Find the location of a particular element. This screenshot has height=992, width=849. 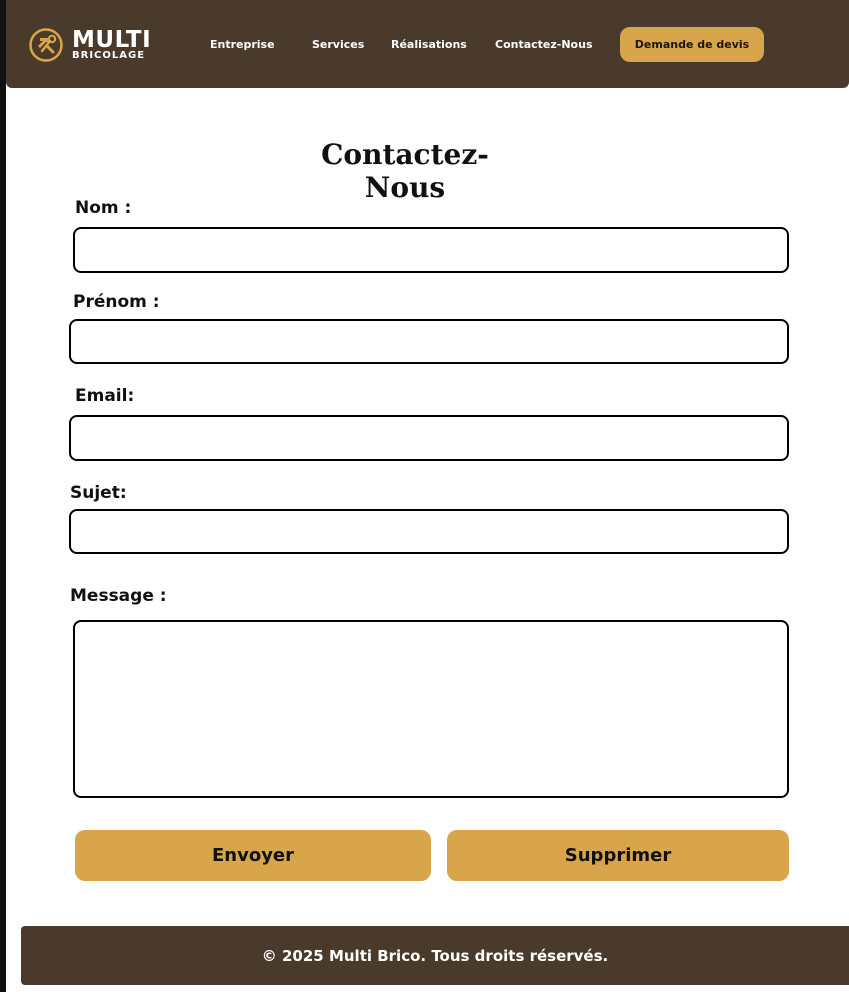

nom-label: Nom : is located at coordinates (103, 208).